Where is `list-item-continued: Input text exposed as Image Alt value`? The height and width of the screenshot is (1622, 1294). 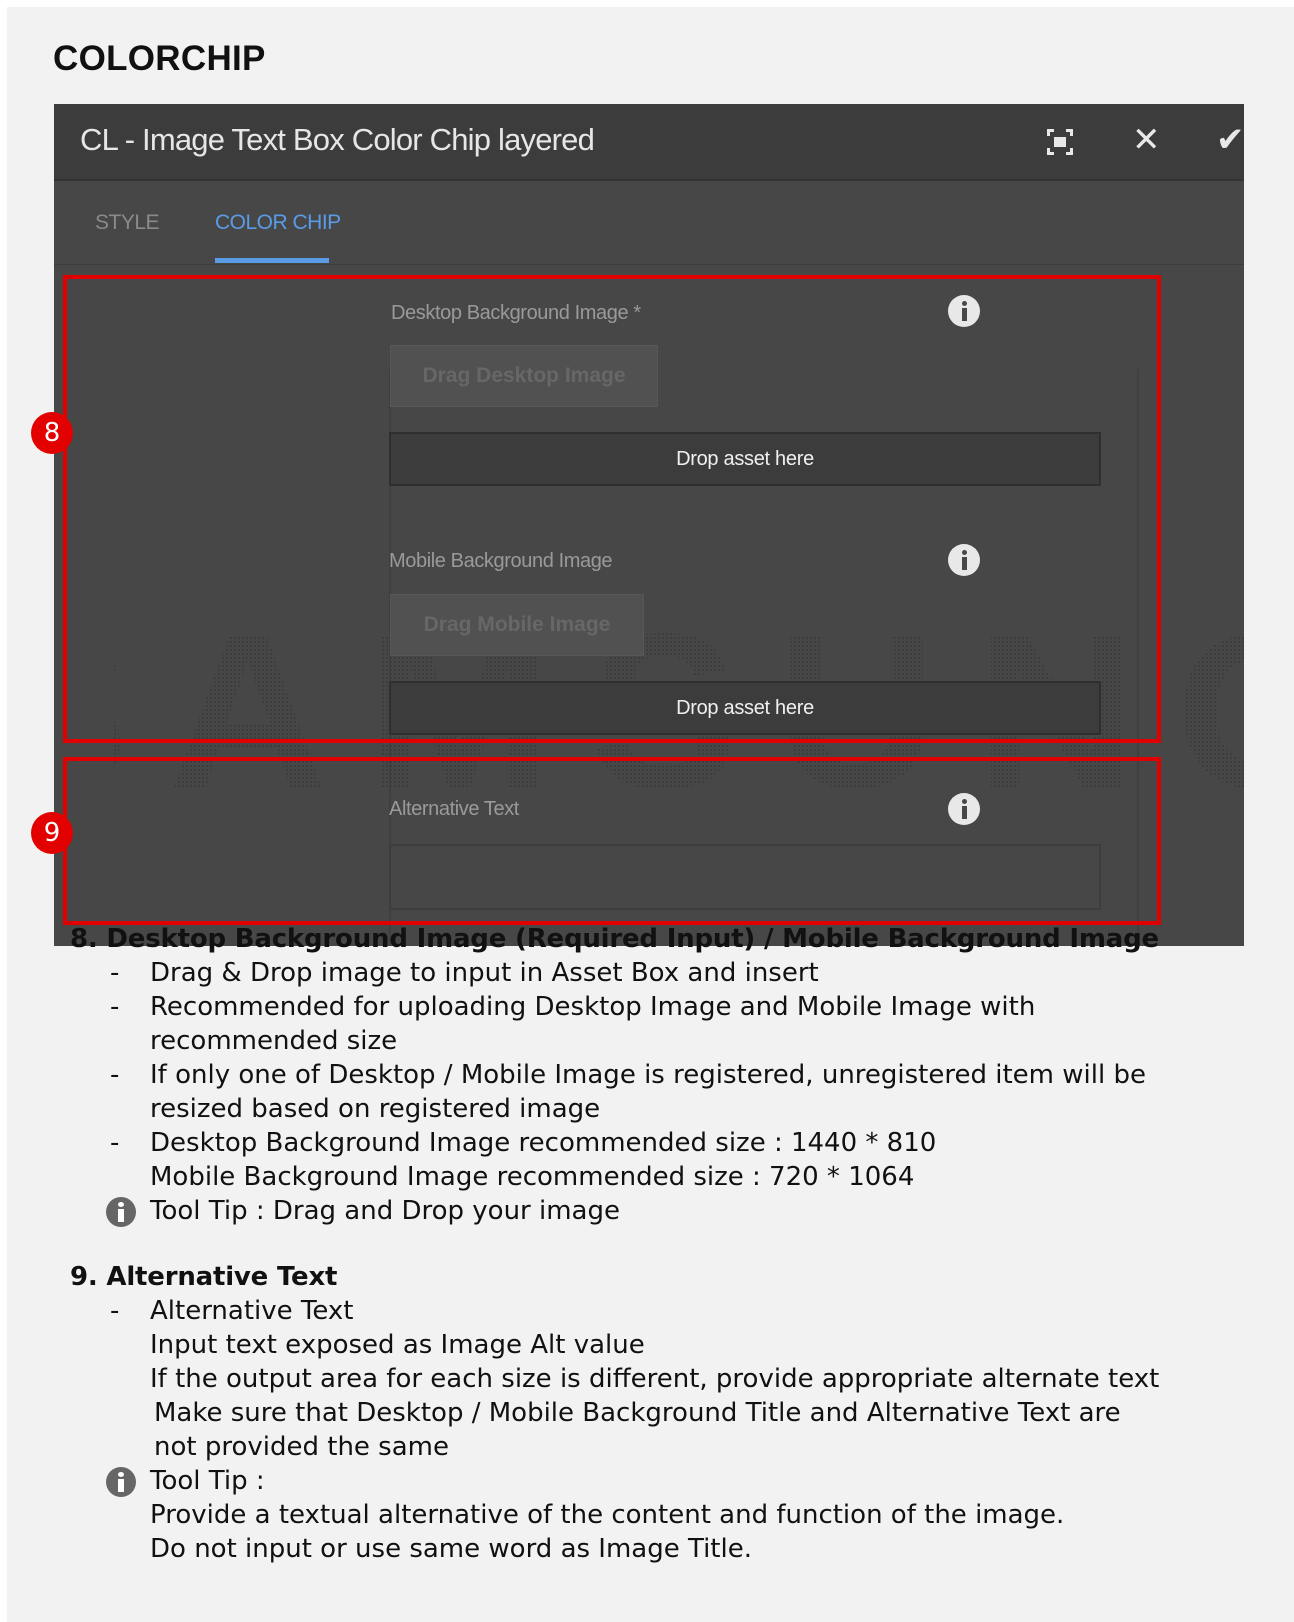 list-item-continued: Input text exposed as Image Alt value is located at coordinates (397, 1345).